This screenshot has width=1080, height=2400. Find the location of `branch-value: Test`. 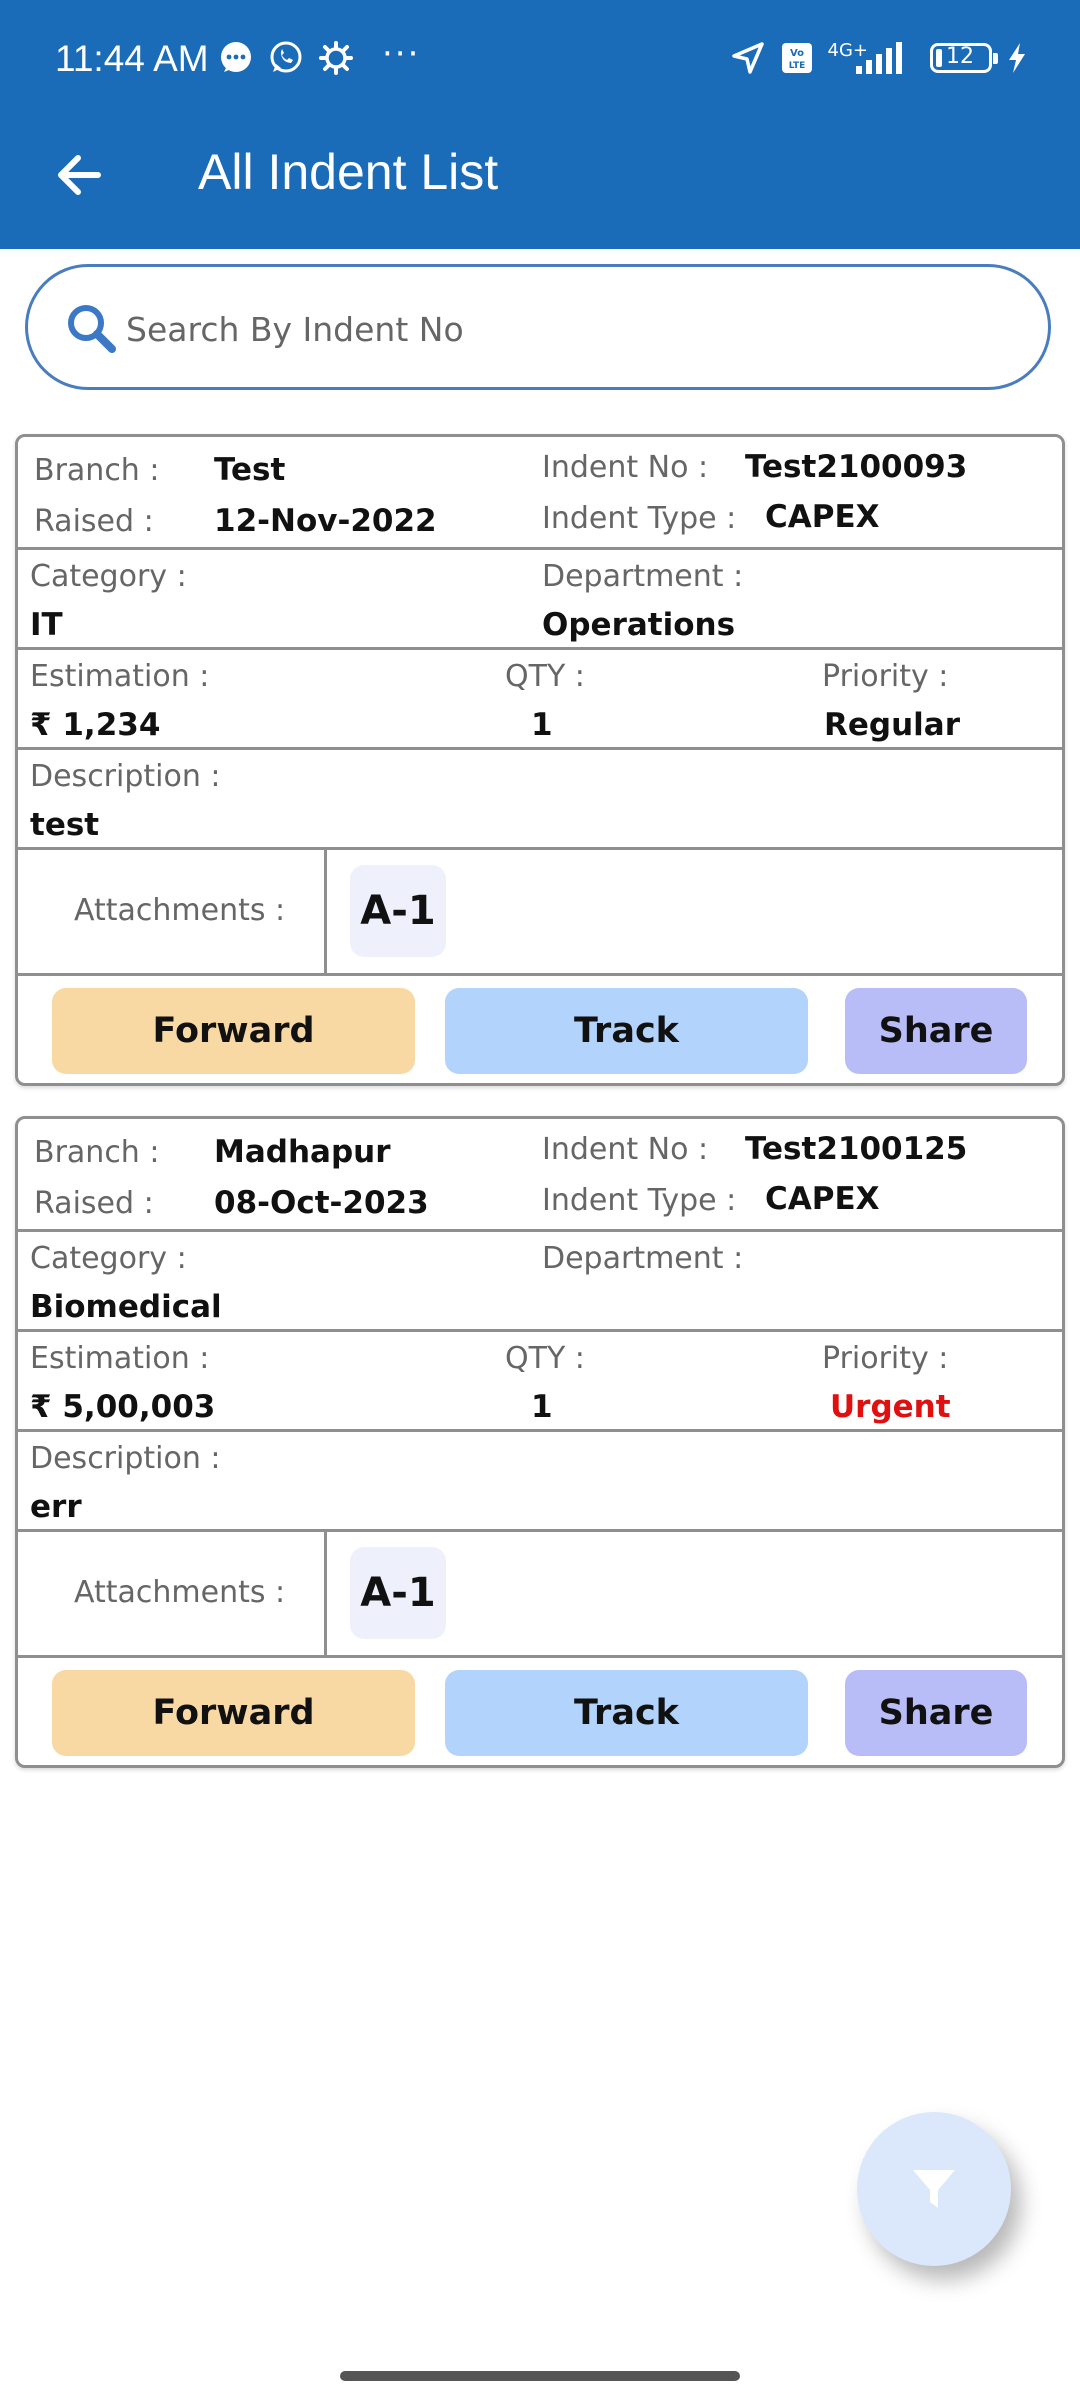

branch-value: Test is located at coordinates (250, 470).